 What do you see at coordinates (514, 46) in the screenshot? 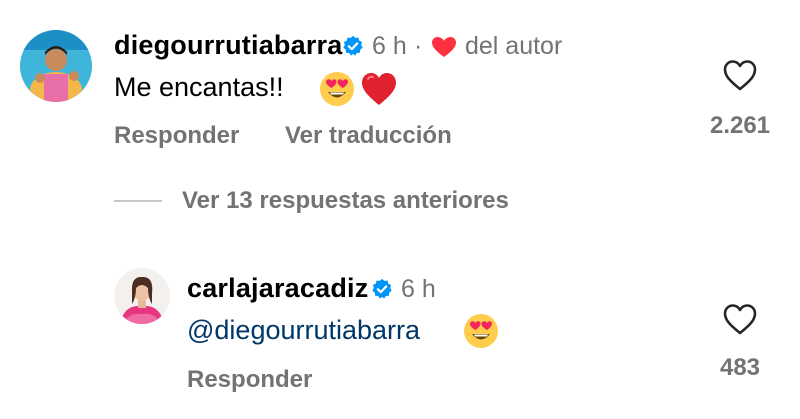
I see `author-label: del autor` at bounding box center [514, 46].